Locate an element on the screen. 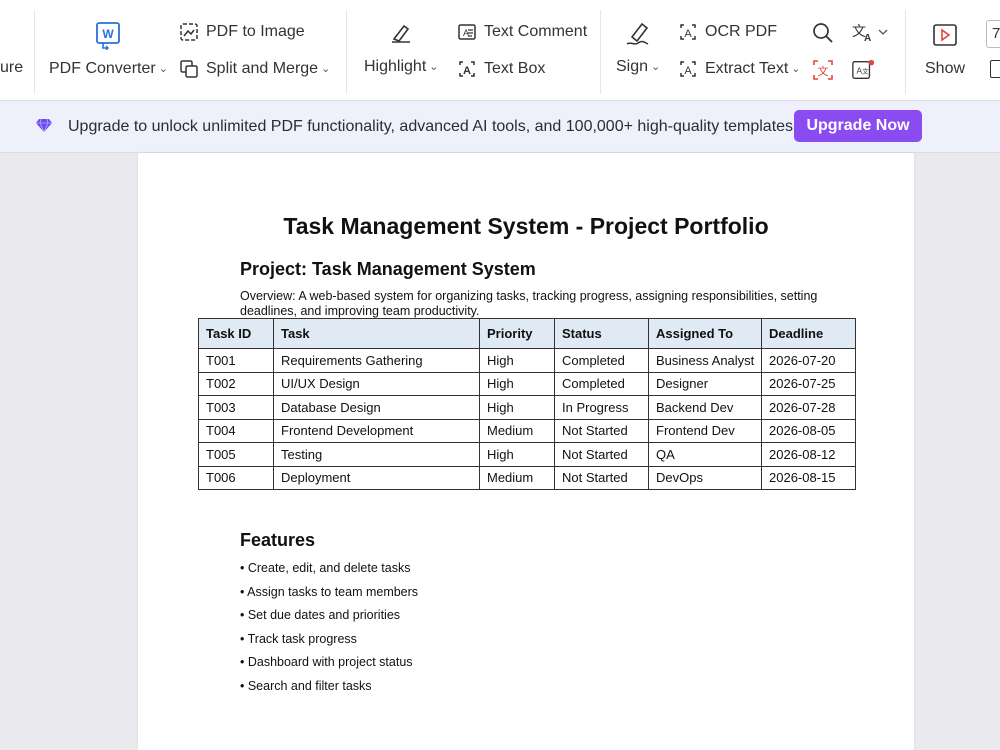  table-cell: T005 is located at coordinates (236, 454).